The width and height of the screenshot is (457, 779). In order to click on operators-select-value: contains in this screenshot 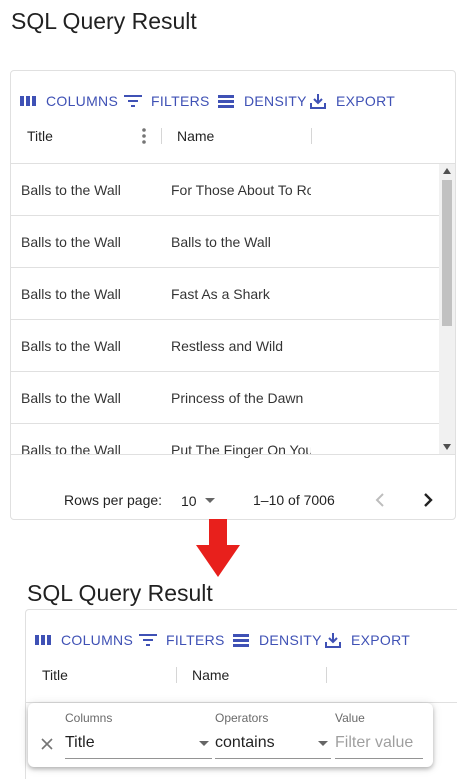, I will do `click(245, 742)`.